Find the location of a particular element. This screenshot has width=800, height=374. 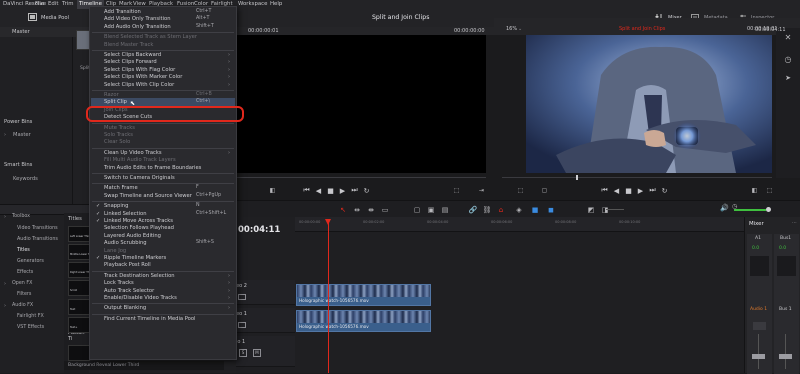

menu-item-split-clip: Split Clip is located at coordinates (115, 102).